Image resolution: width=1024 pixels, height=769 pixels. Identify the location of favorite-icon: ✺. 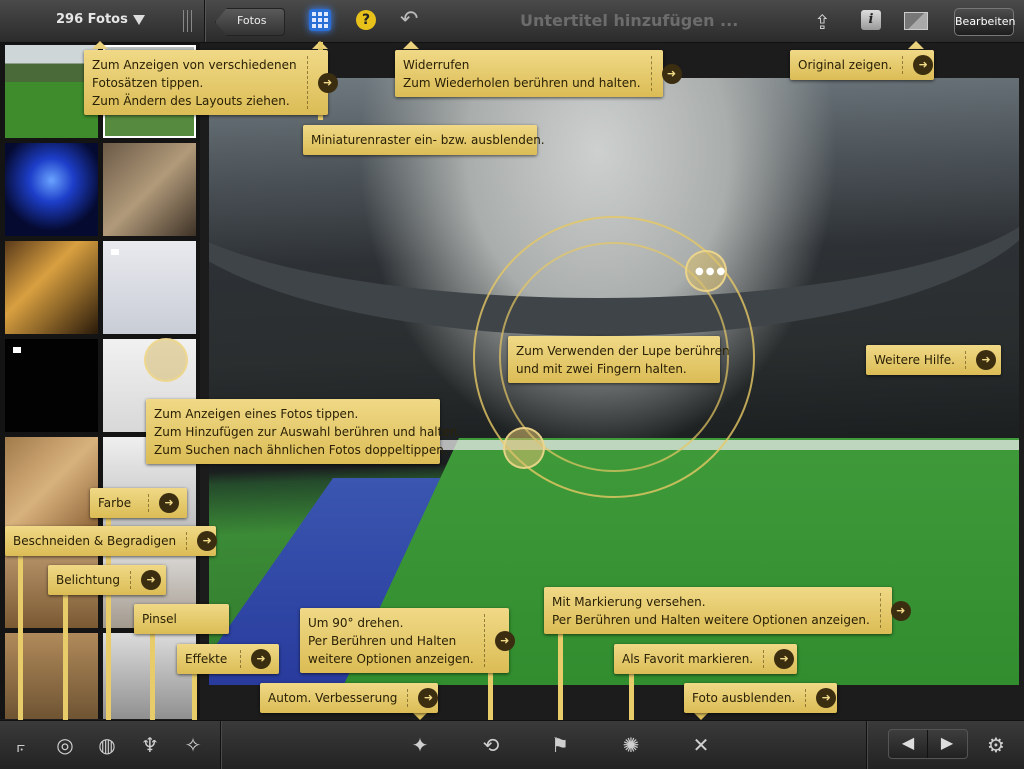
(631, 745).